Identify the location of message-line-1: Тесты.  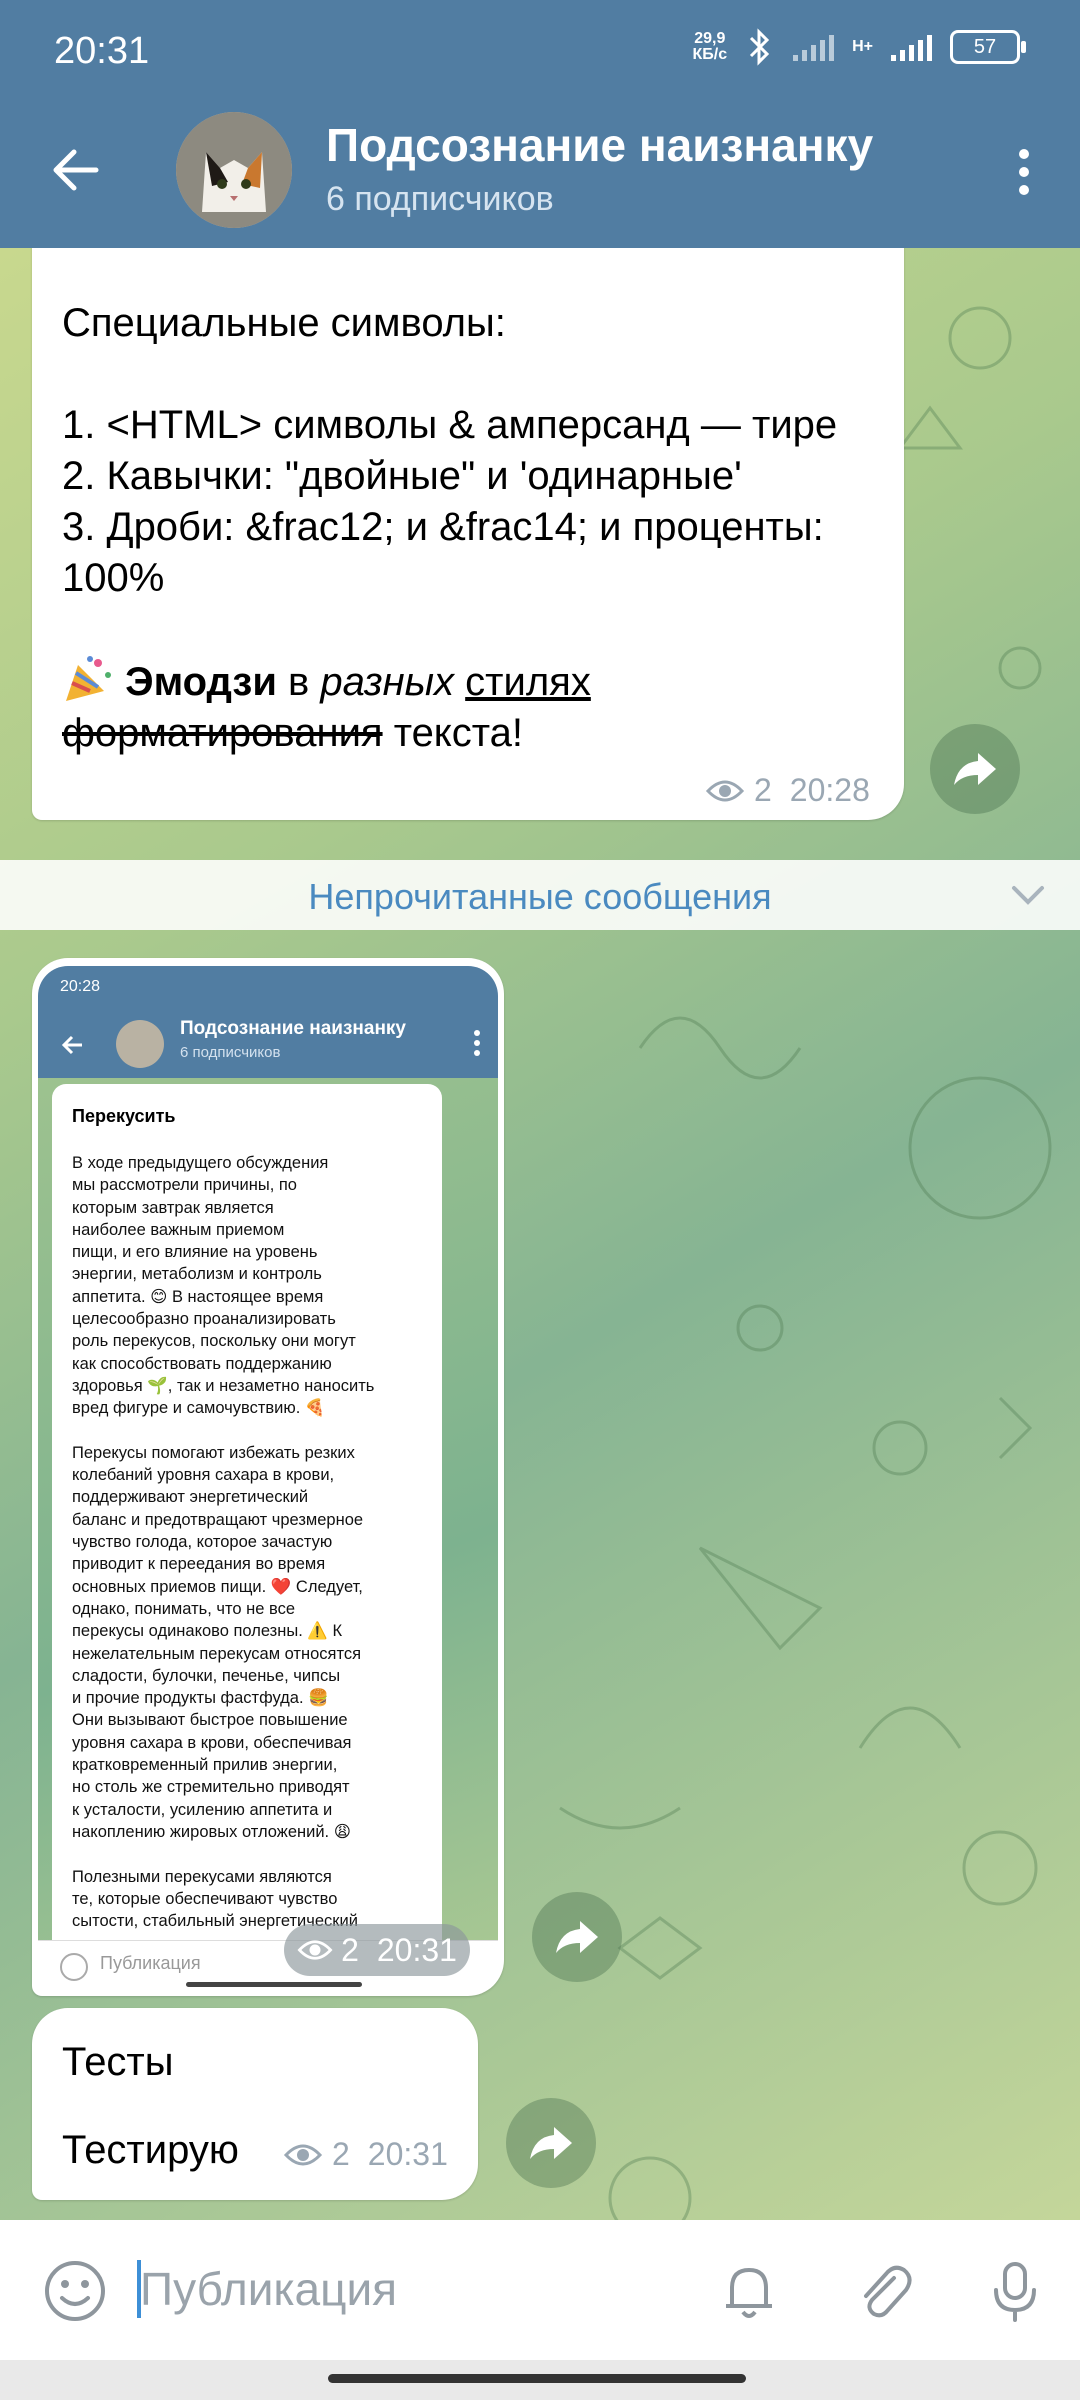
(118, 2062).